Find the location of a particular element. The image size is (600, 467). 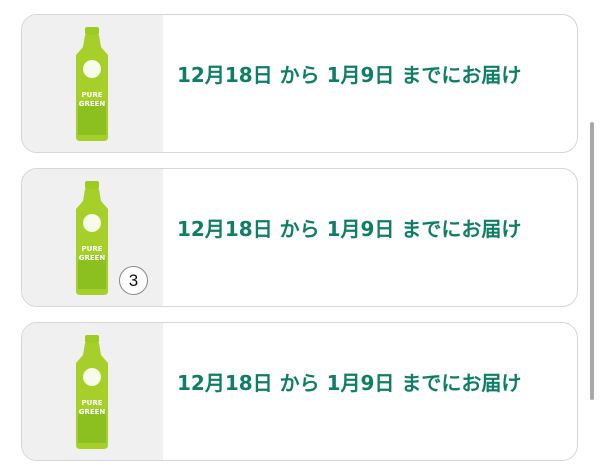

quantity-badge: 3 is located at coordinates (133, 280).